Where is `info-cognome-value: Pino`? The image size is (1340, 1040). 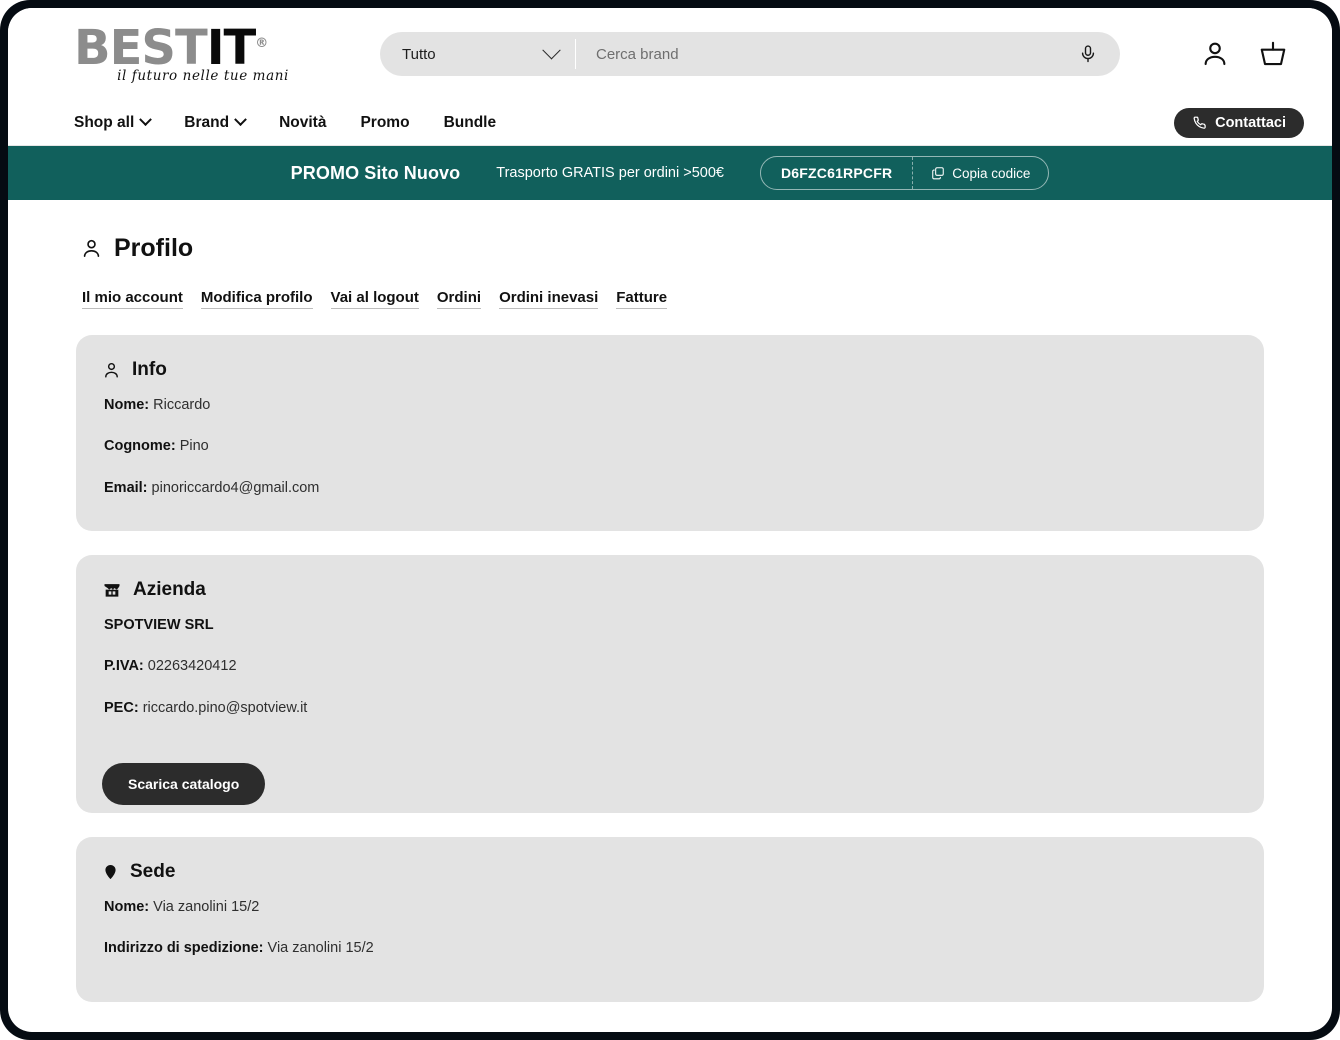 info-cognome-value: Pino is located at coordinates (194, 446).